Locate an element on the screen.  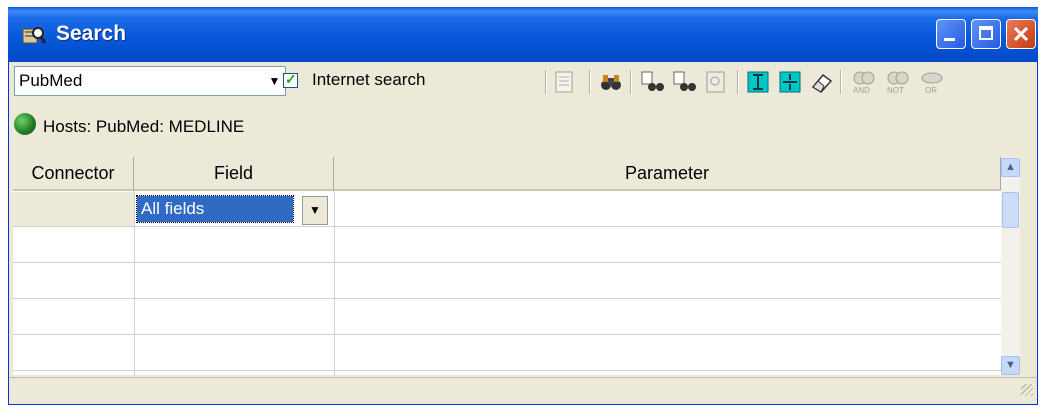
insert-row-icon is located at coordinates (758, 82).